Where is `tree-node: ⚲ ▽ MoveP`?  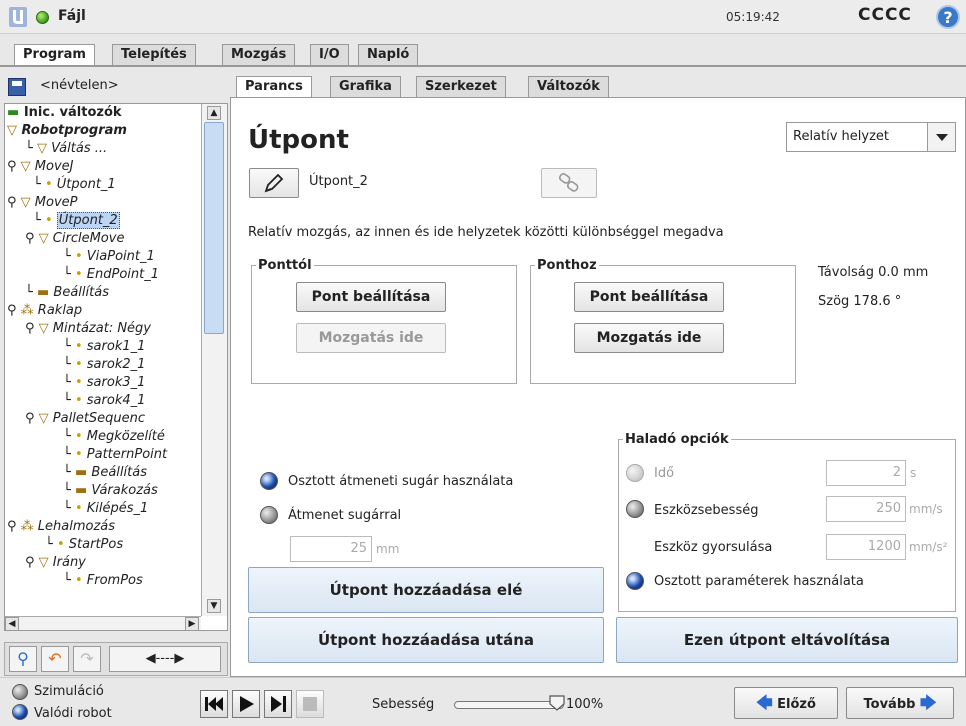 tree-node: ⚲ ▽ MoveP is located at coordinates (42, 203).